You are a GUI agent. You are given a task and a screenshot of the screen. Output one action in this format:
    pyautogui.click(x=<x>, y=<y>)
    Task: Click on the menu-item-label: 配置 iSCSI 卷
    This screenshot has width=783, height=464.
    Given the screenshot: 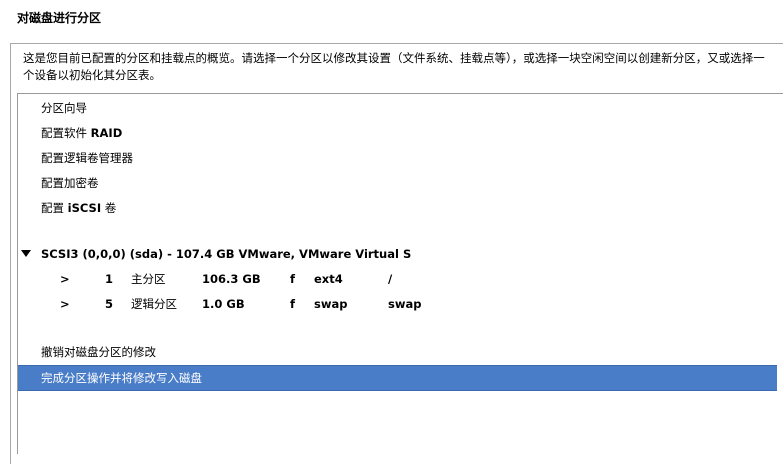 What is the action you would take?
    pyautogui.click(x=79, y=208)
    